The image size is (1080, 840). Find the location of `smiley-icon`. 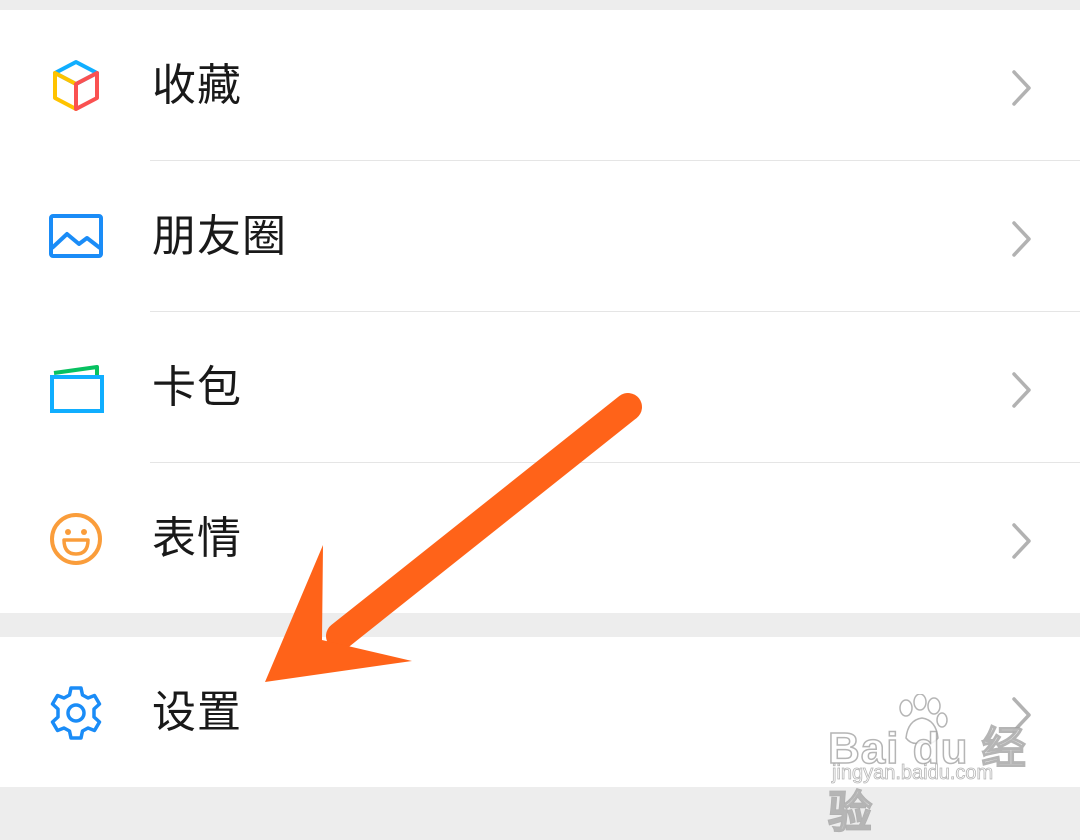

smiley-icon is located at coordinates (76, 539).